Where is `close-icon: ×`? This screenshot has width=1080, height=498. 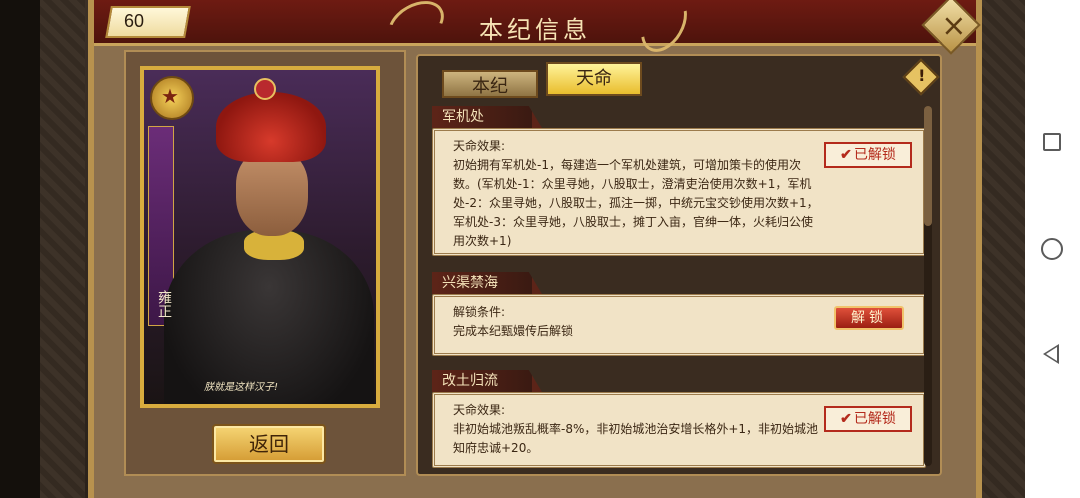
close-icon: × is located at coordinates (954, 26).